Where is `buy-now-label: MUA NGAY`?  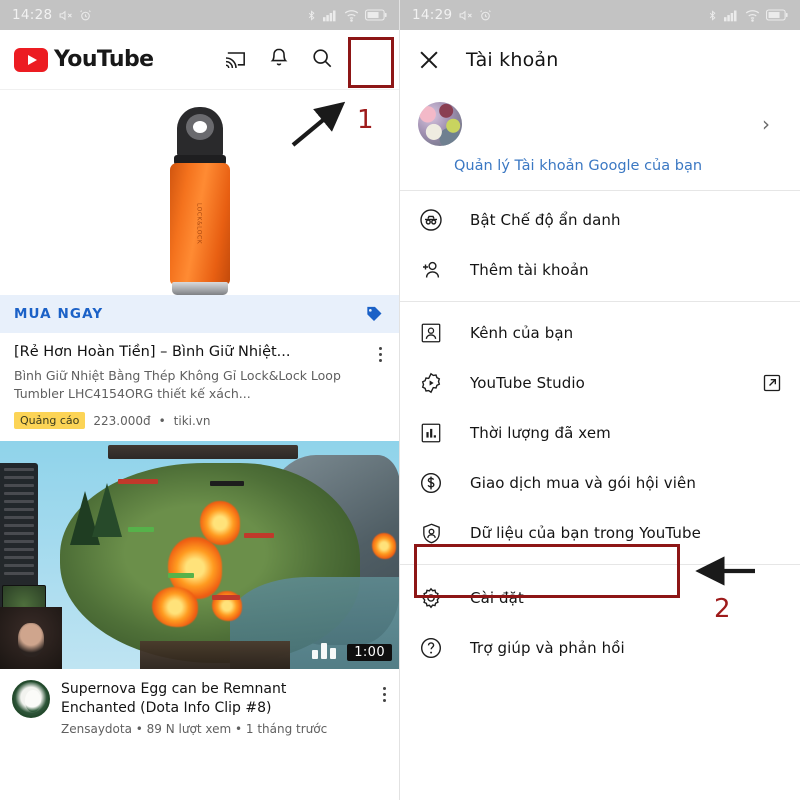
buy-now-label: MUA NGAY is located at coordinates (59, 314).